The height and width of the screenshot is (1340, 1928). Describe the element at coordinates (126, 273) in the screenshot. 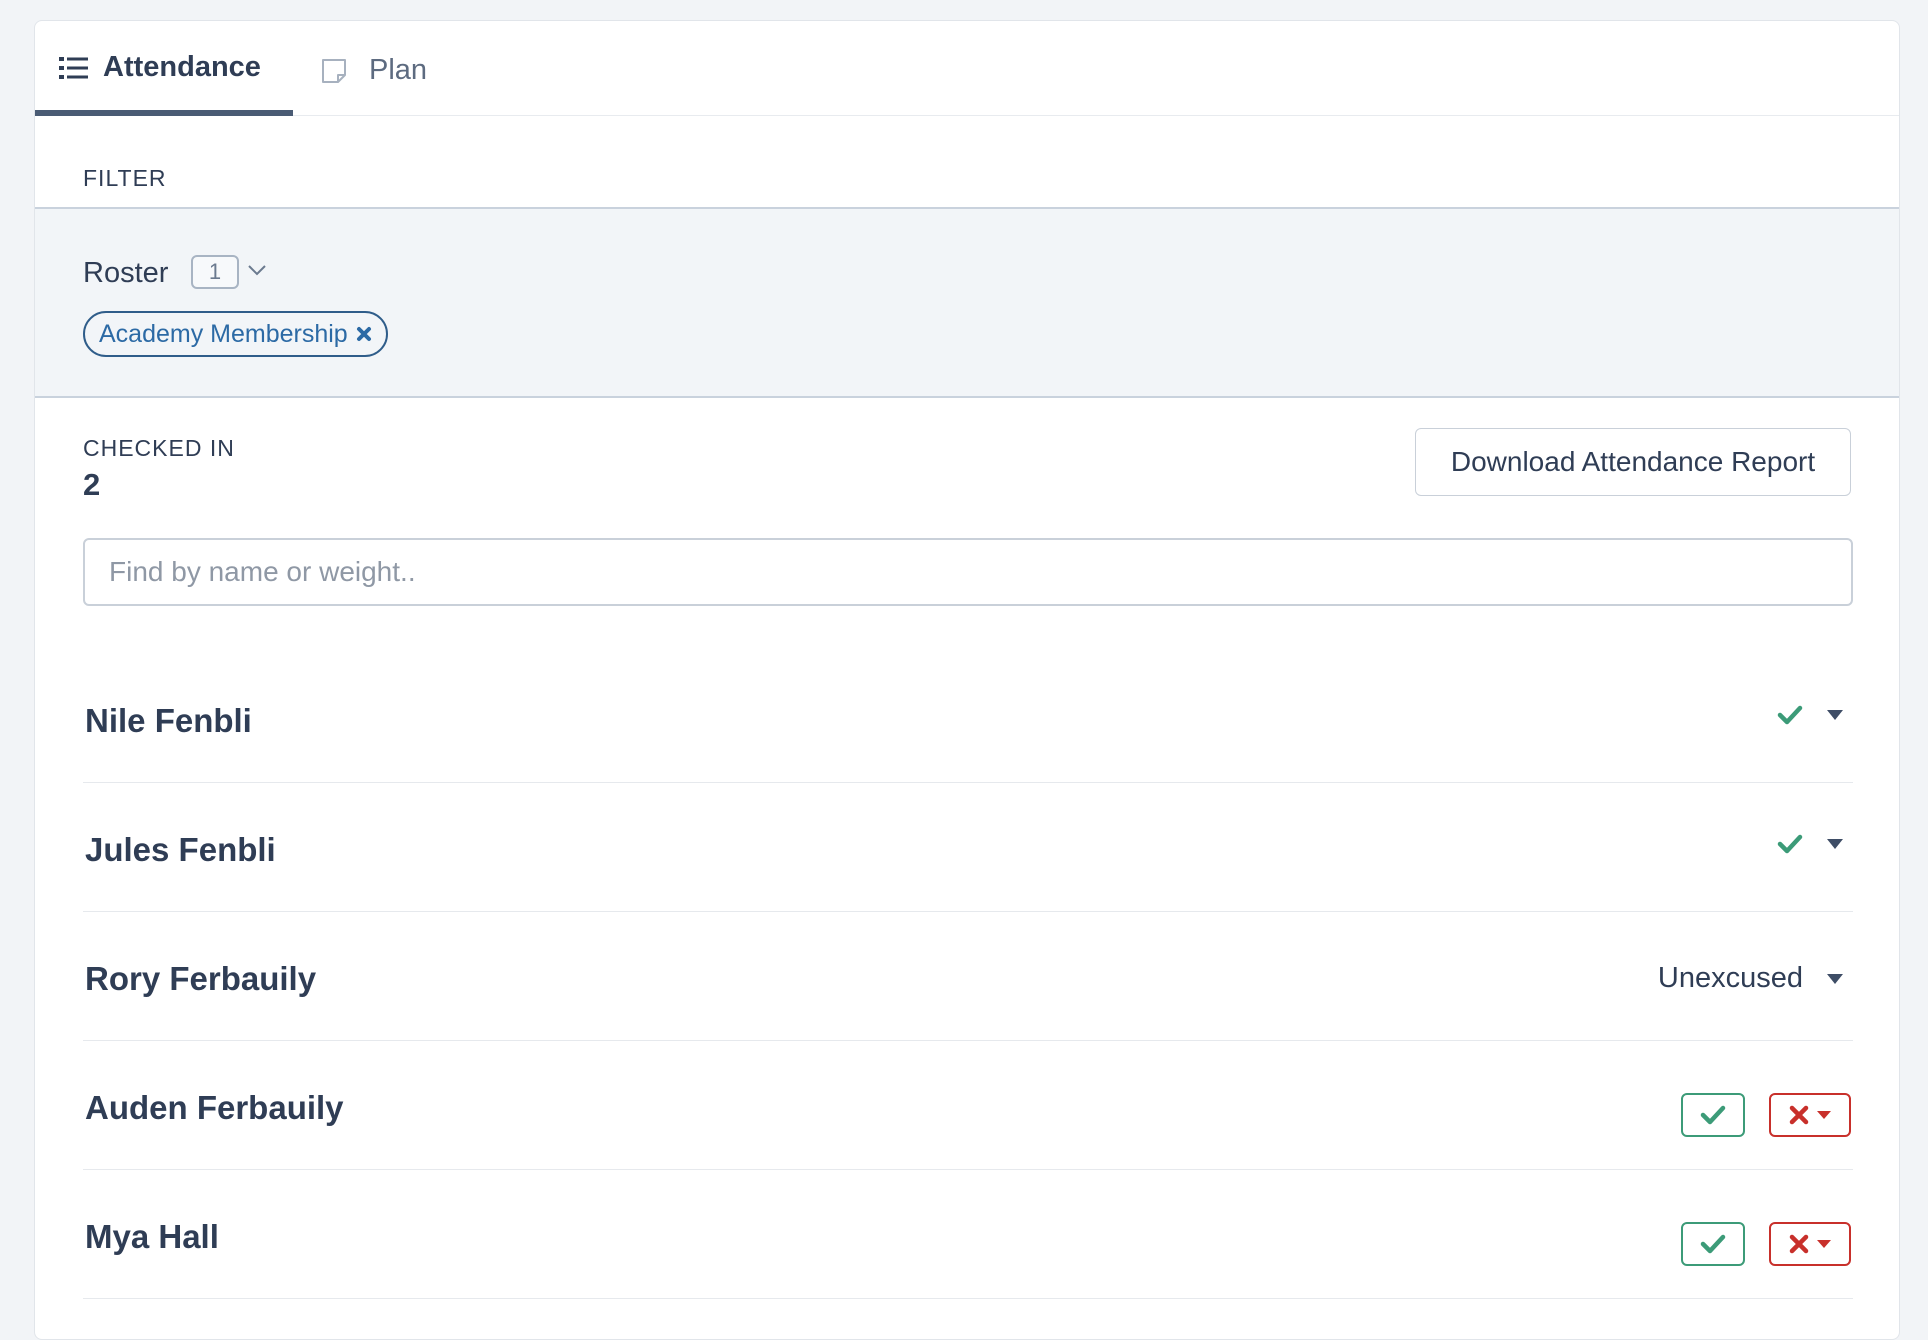

I see `roster-label: Roster` at that location.